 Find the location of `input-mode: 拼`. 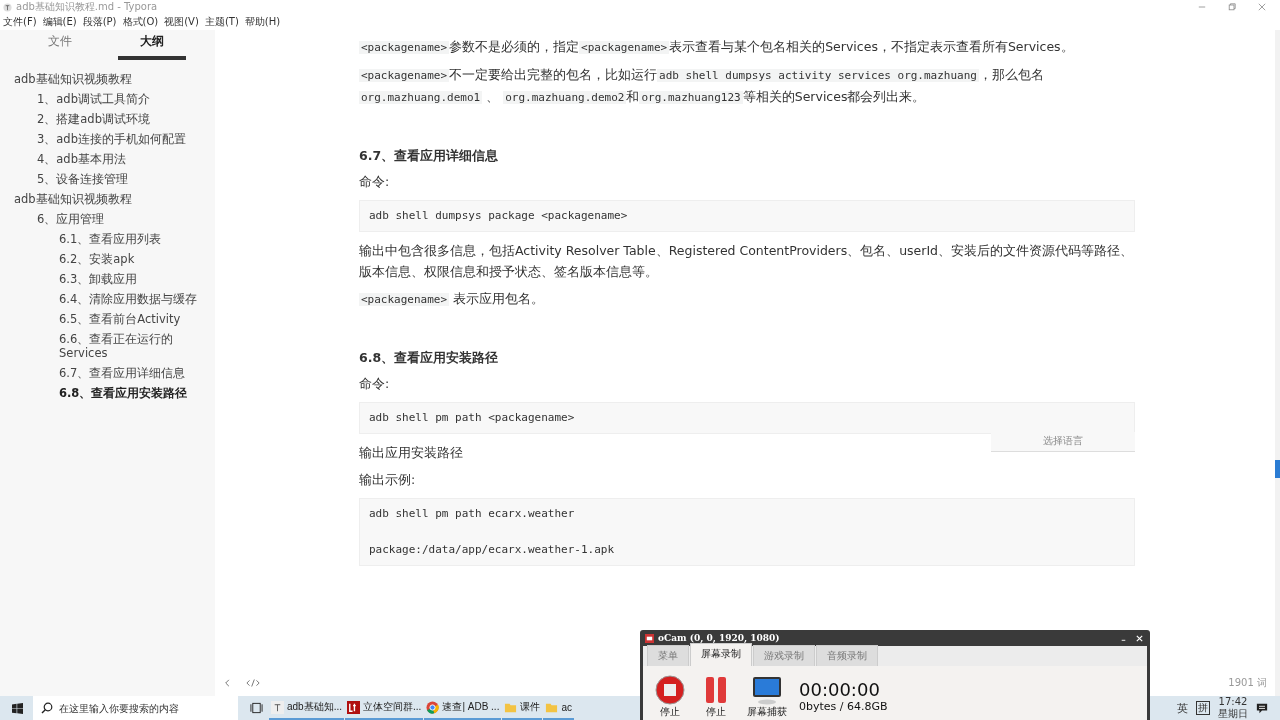

input-mode: 拼 is located at coordinates (1203, 708).